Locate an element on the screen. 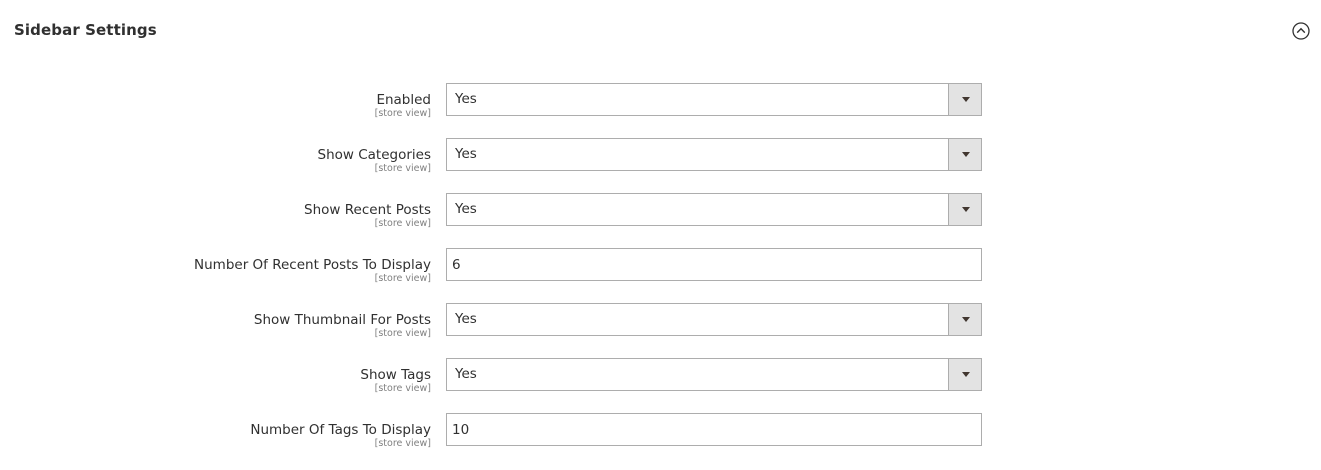 This screenshot has width=1321, height=470. show-categories-select: Yes is located at coordinates (714, 154).